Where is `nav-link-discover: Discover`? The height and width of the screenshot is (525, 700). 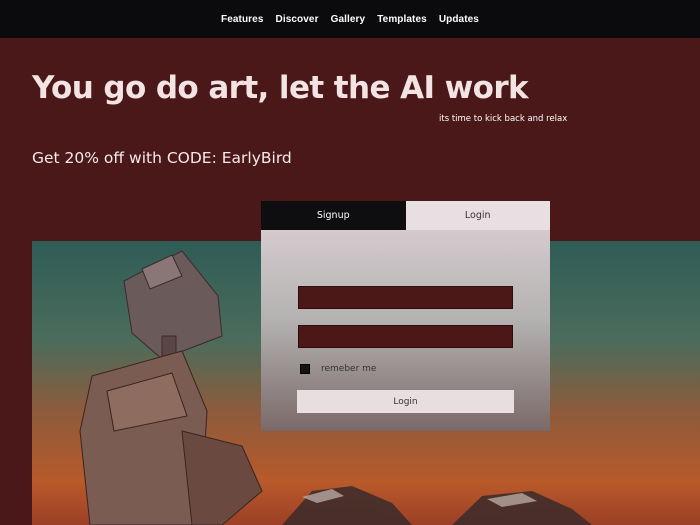 nav-link-discover: Discover is located at coordinates (297, 19).